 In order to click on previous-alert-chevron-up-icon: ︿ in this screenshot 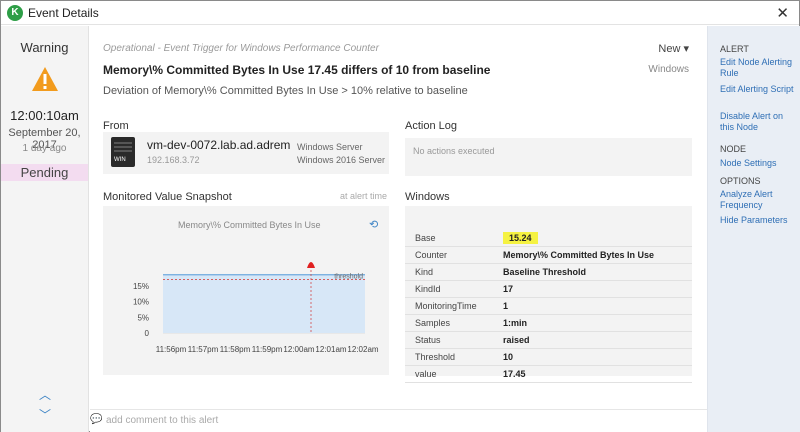, I will do `click(45, 394)`.